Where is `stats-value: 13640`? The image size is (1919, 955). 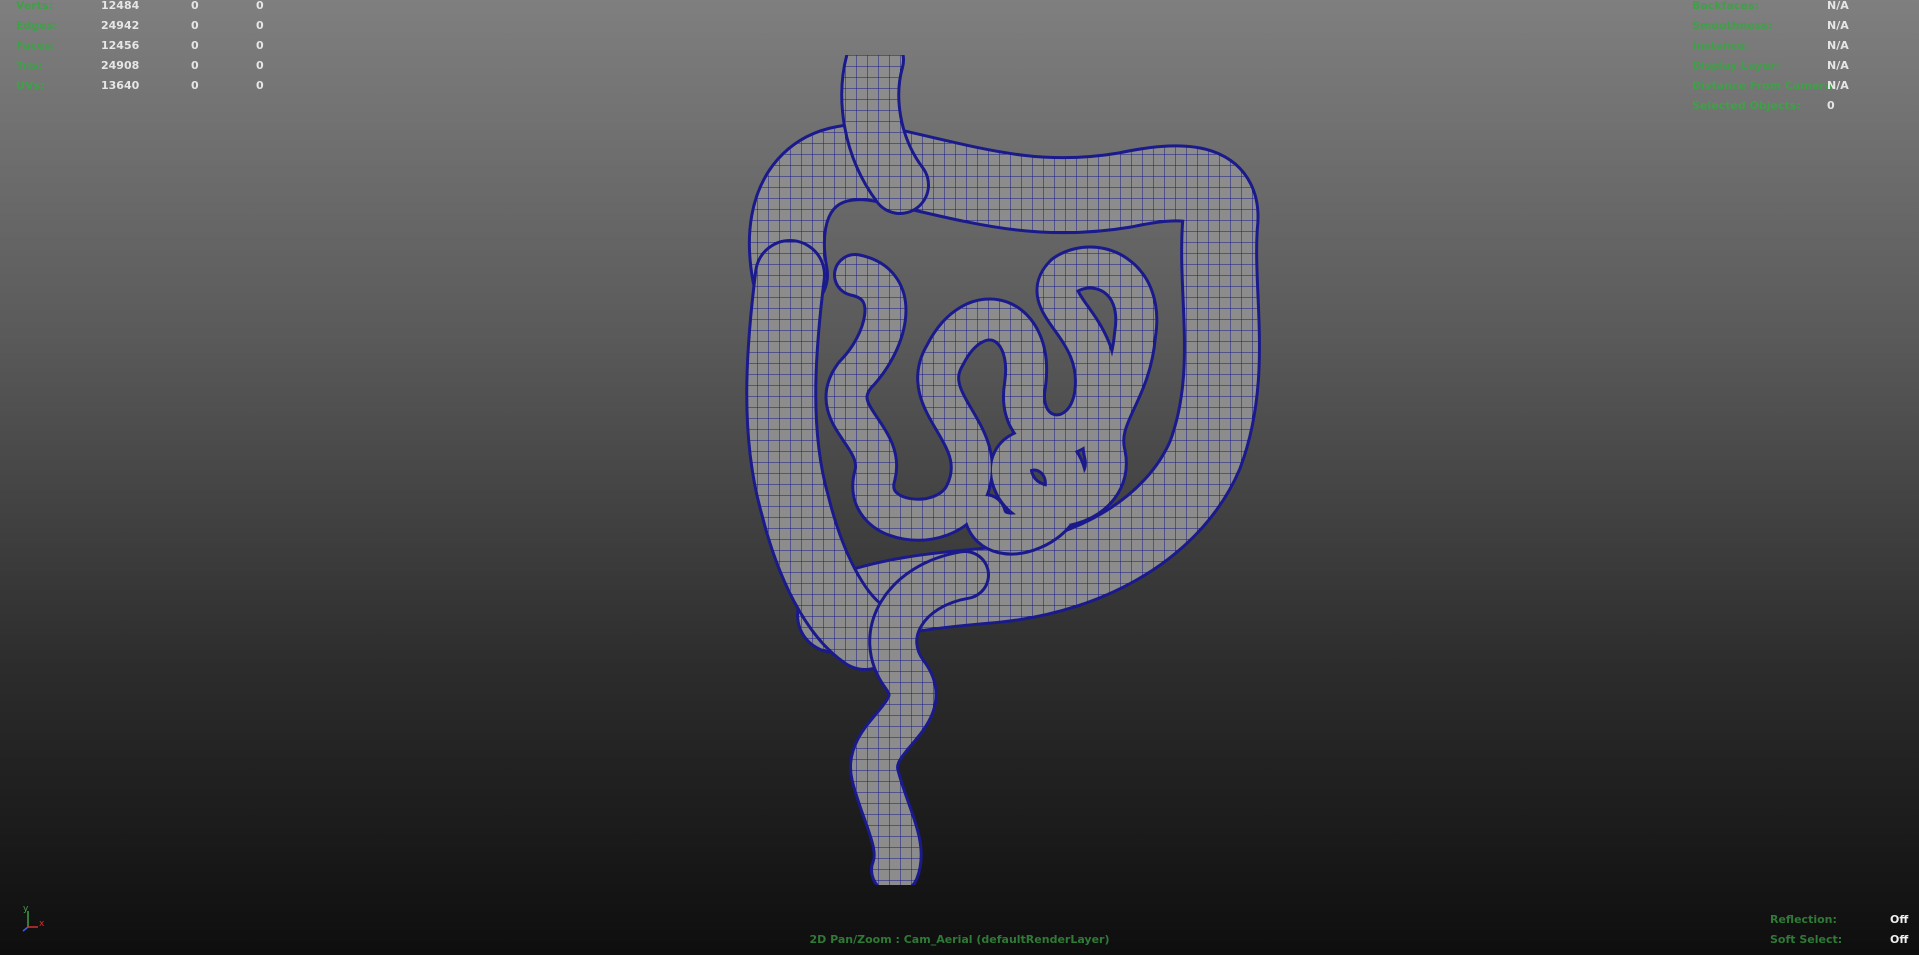 stats-value: 13640 is located at coordinates (120, 85).